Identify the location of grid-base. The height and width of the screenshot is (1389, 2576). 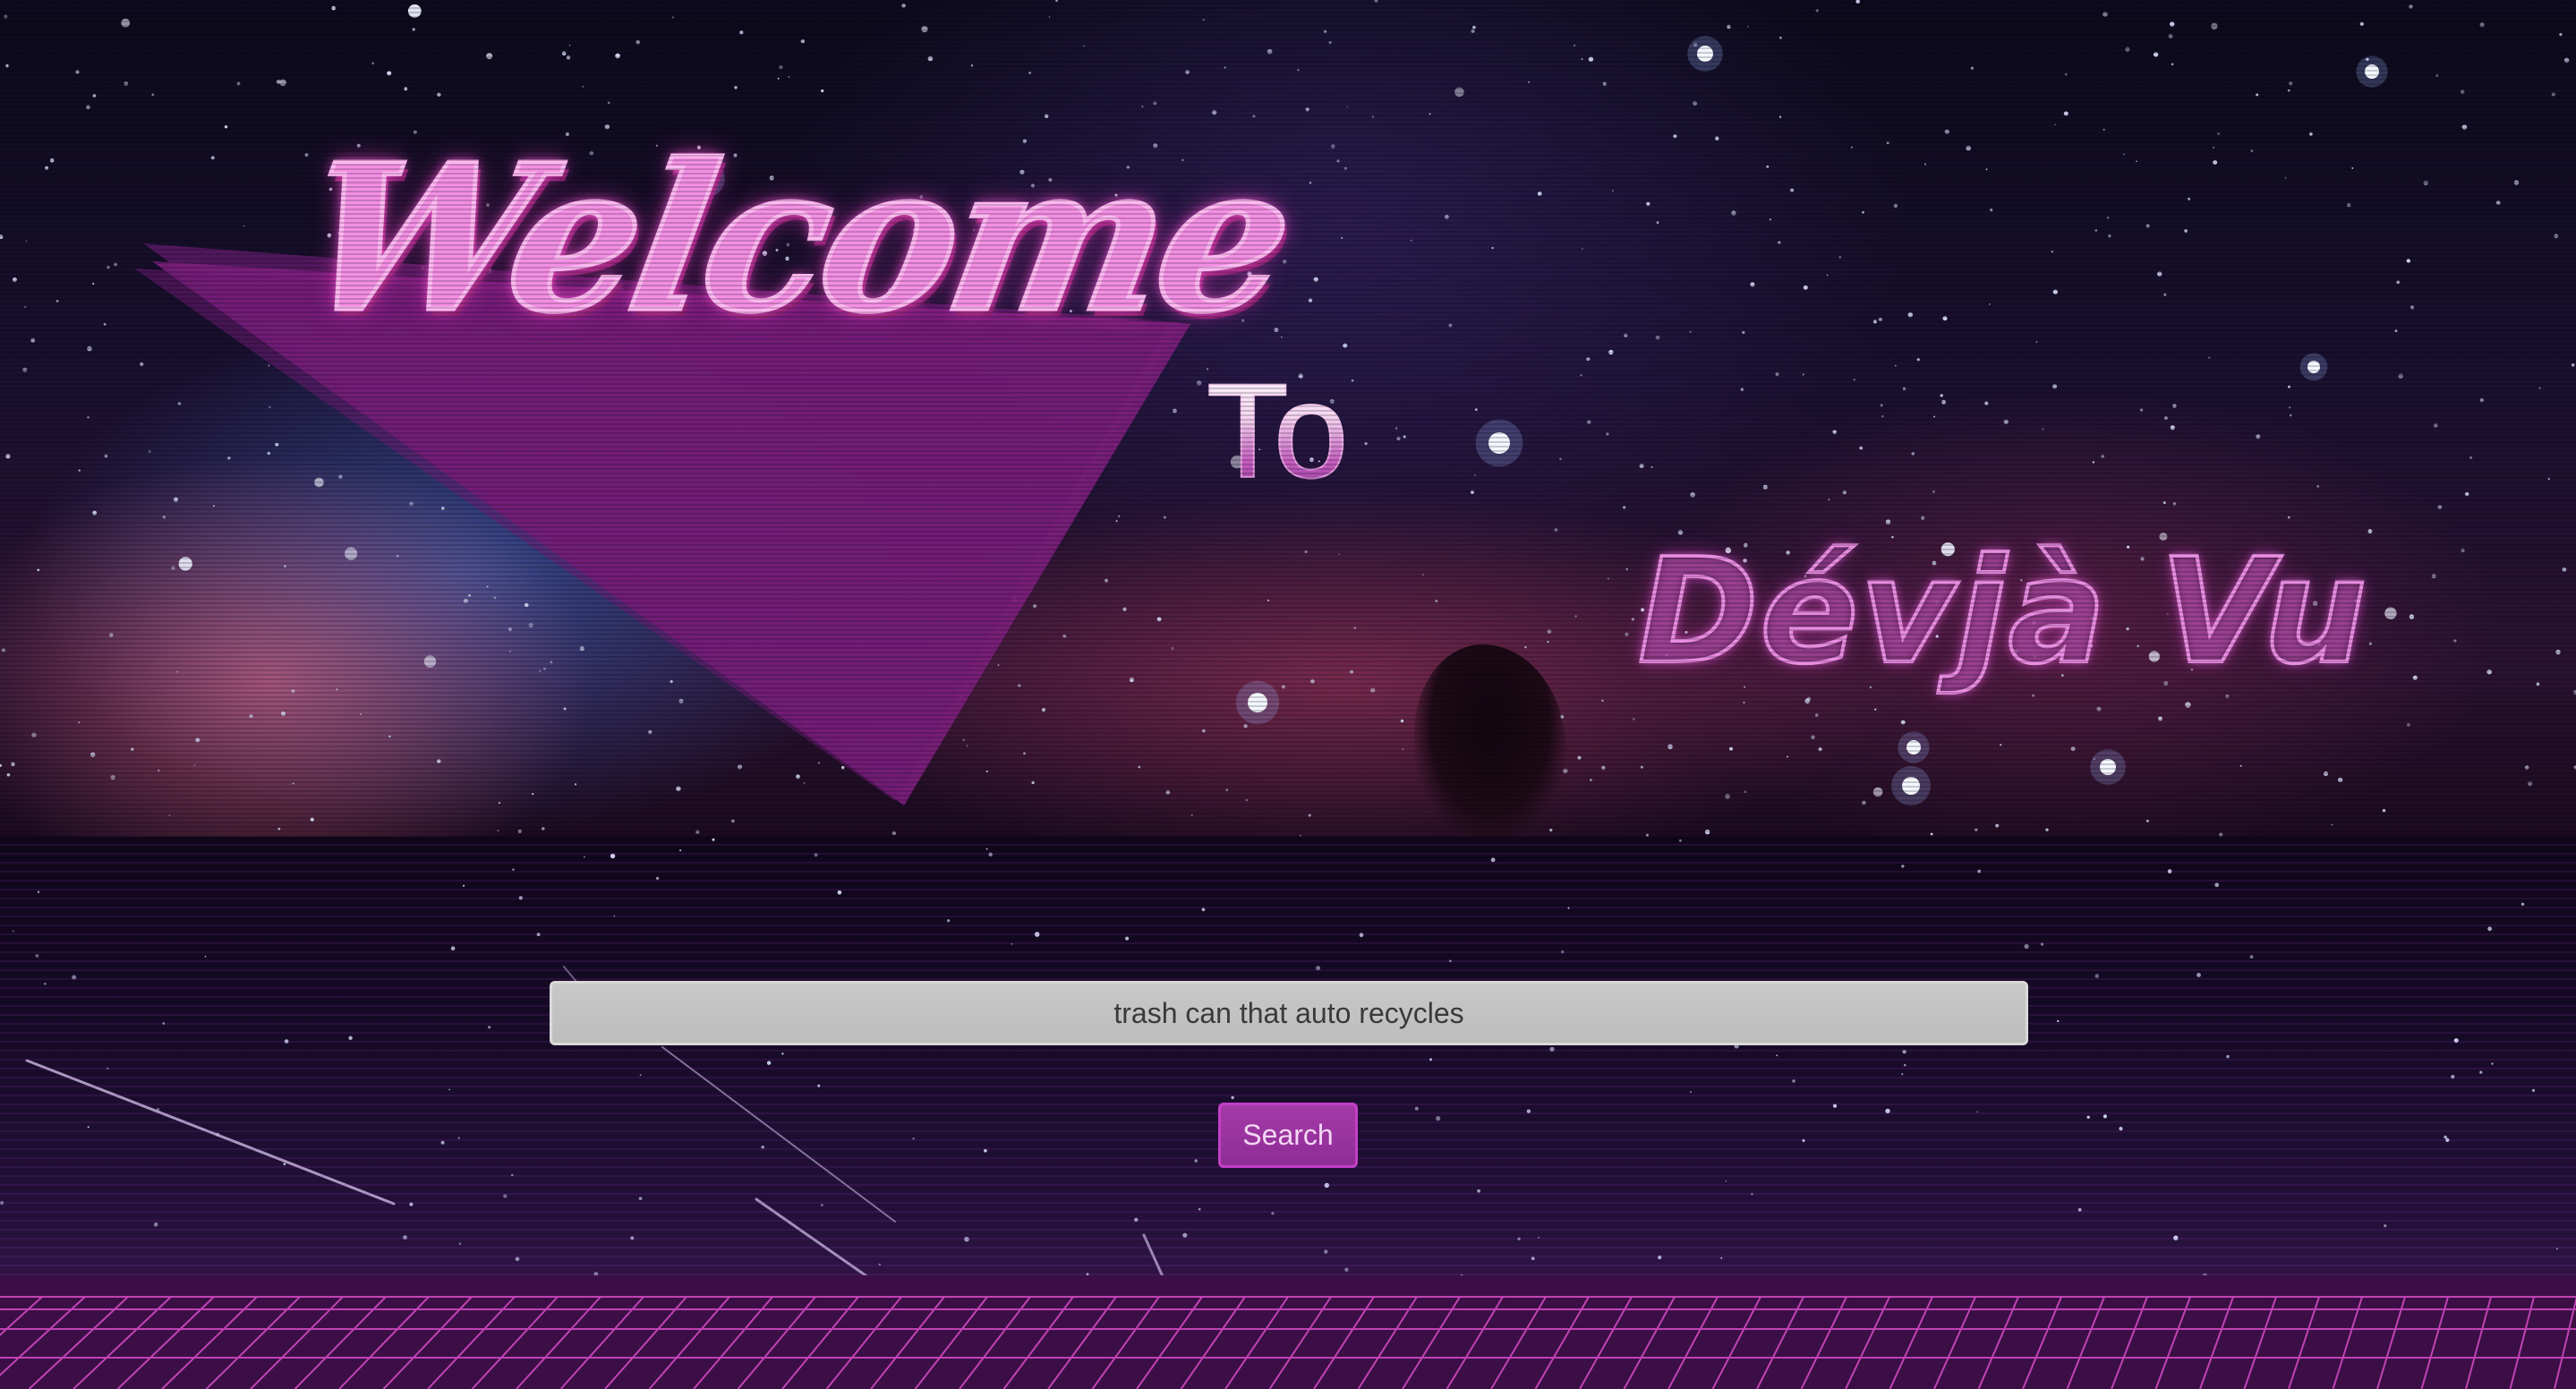
(1288, 1332).